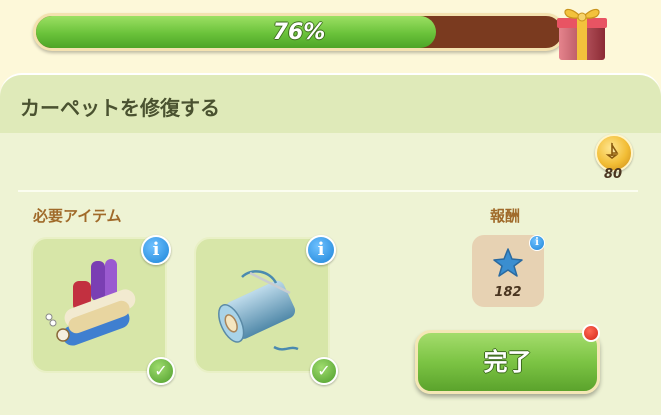 This screenshot has width=661, height=415. What do you see at coordinates (266, 310) in the screenshot?
I see `required-item-thread: i ✓` at bounding box center [266, 310].